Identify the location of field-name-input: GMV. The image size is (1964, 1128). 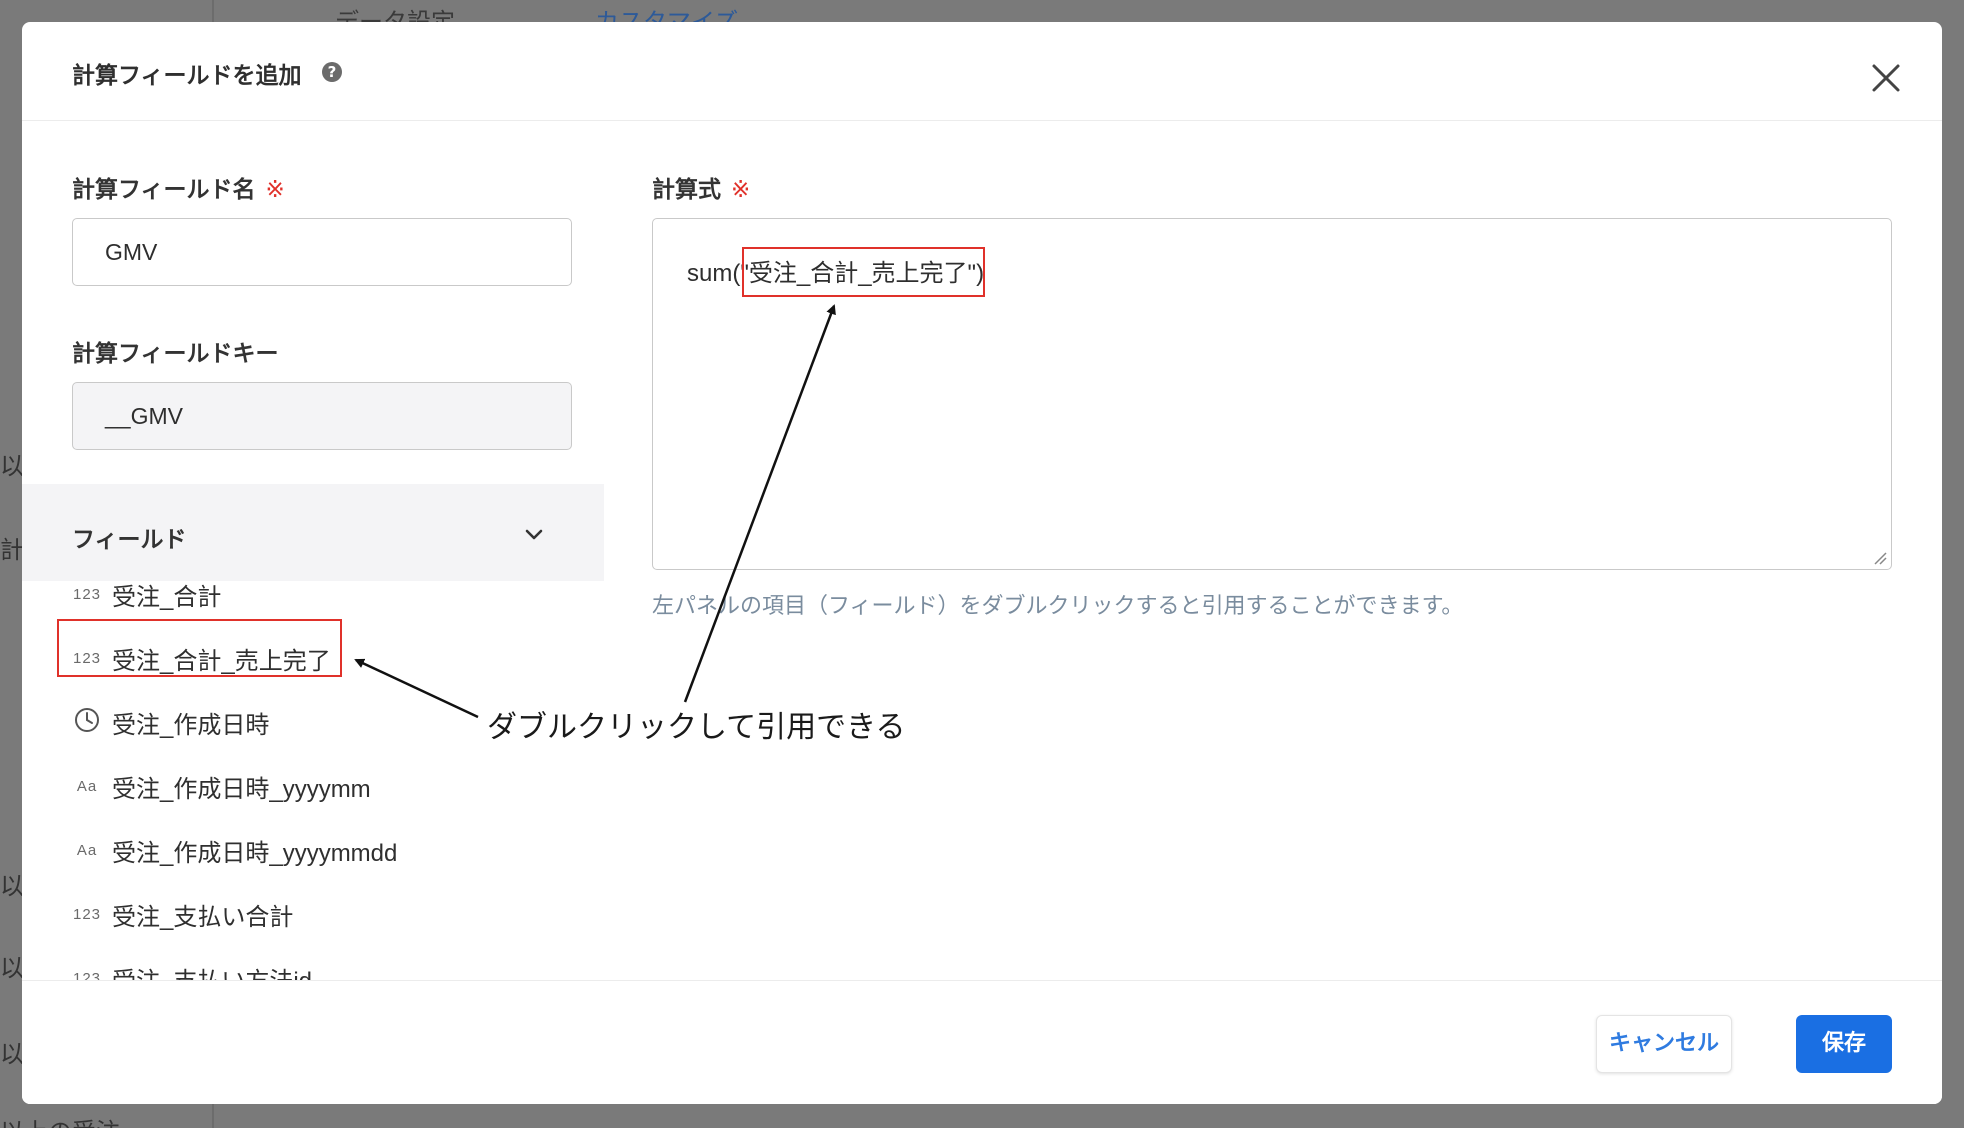
(322, 252).